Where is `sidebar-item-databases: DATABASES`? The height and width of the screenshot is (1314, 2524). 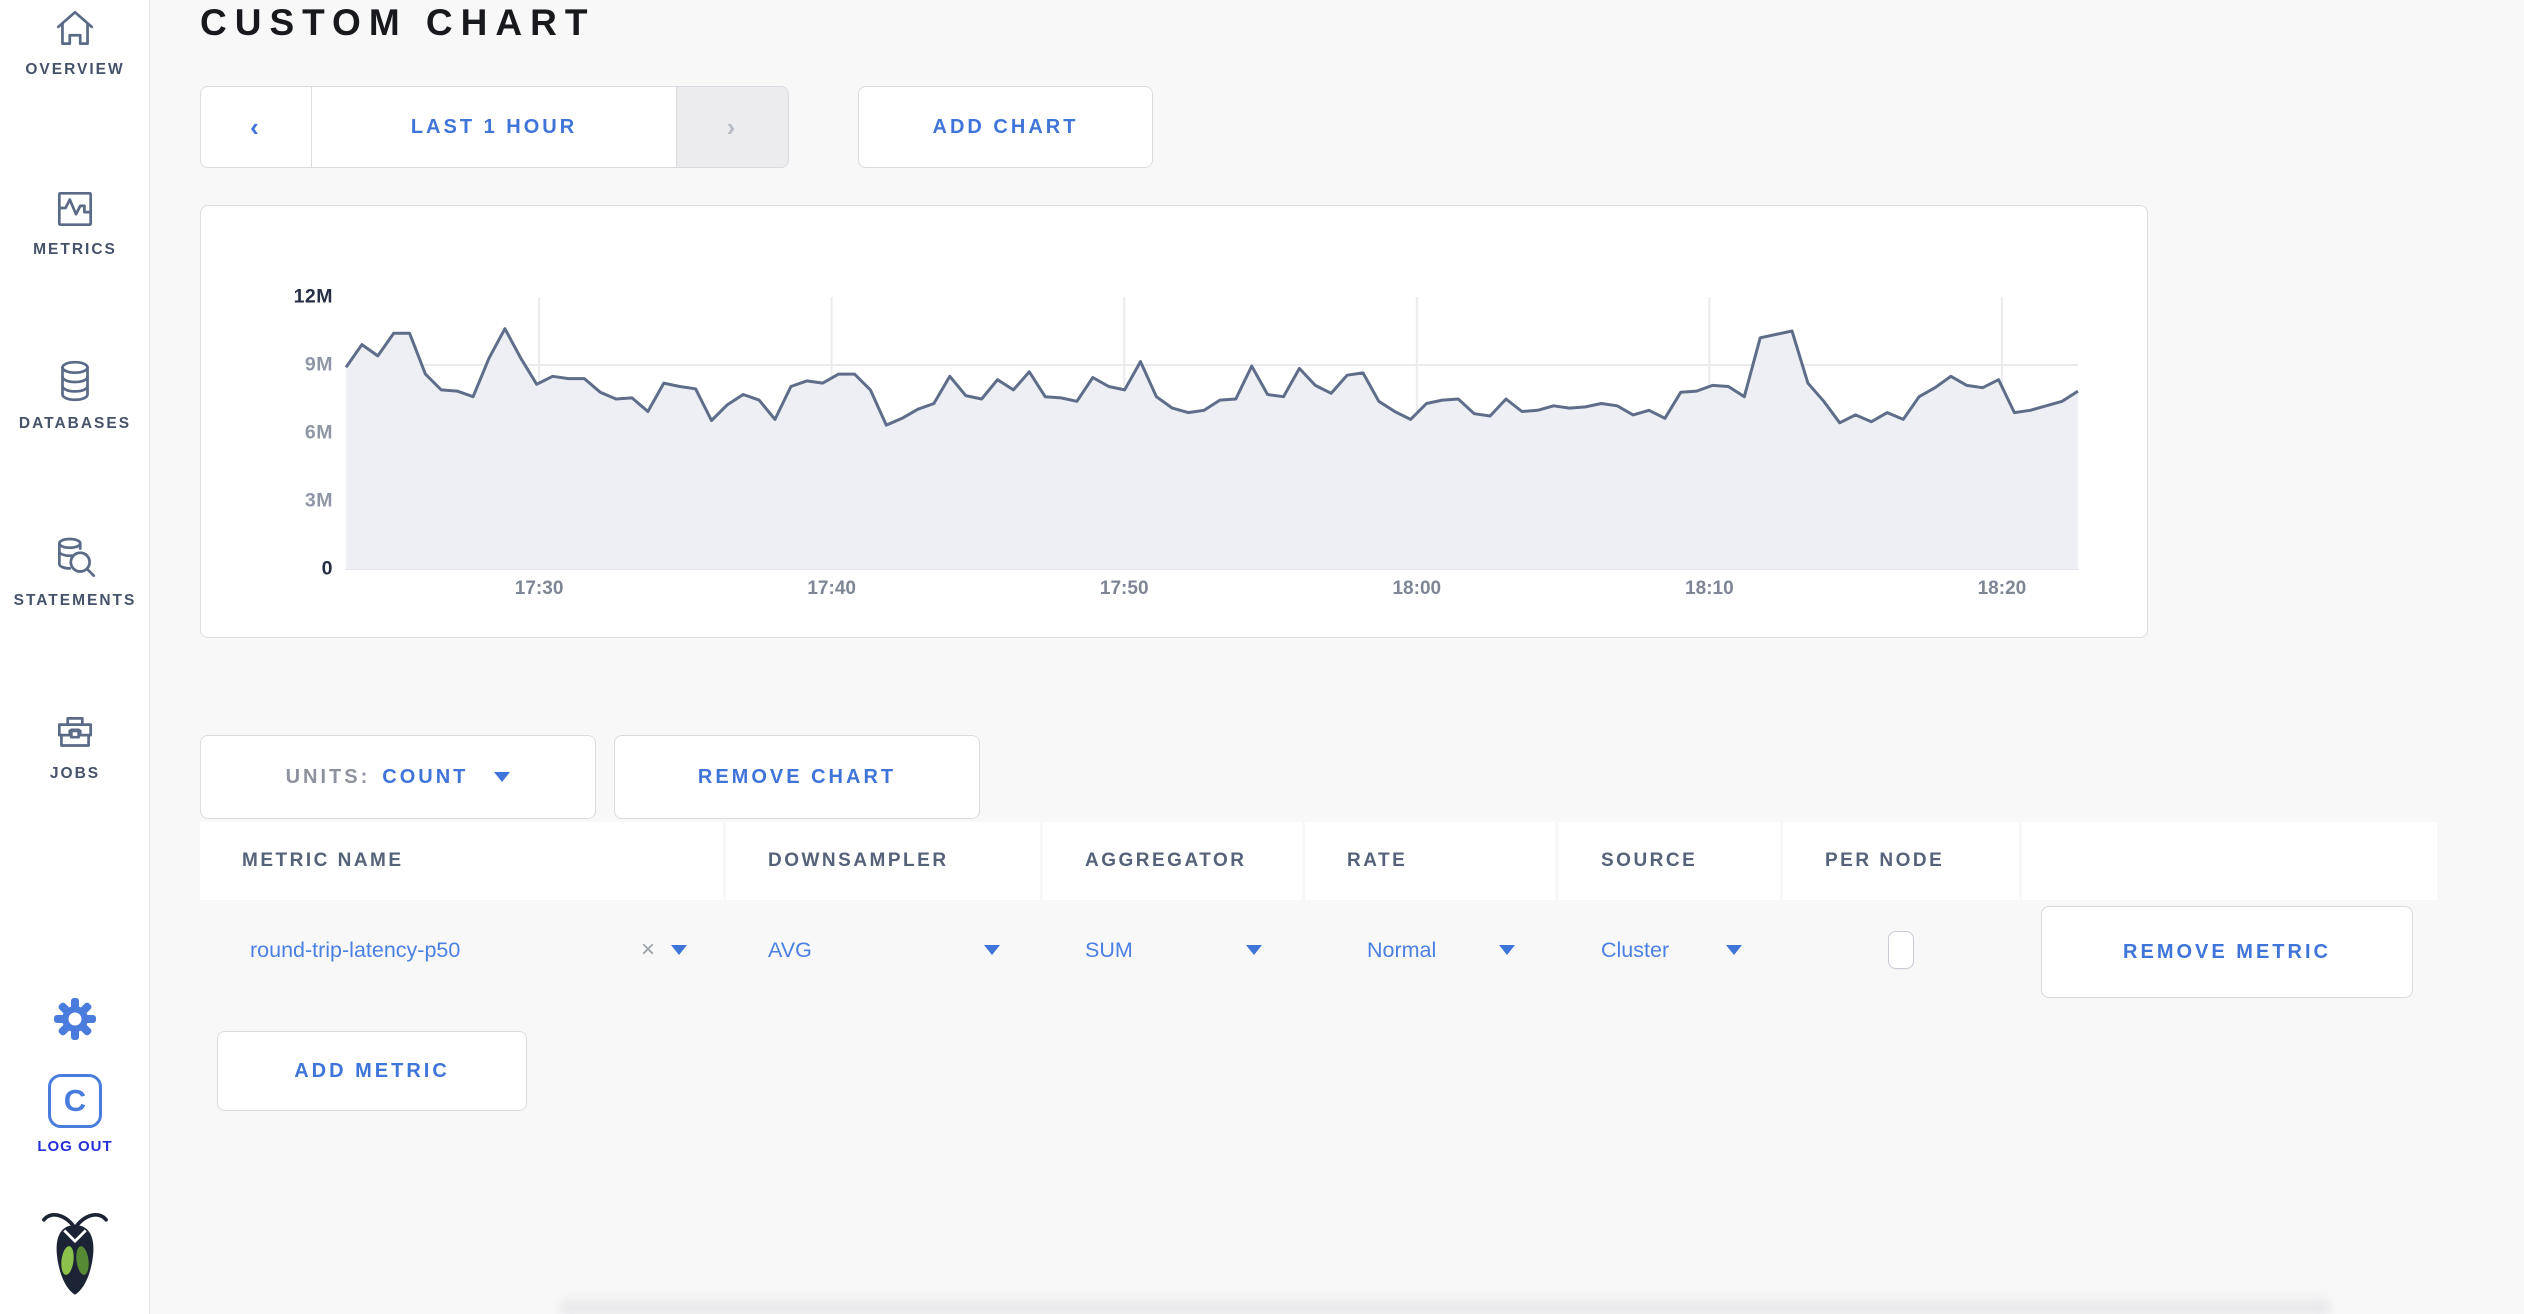
sidebar-item-databases: DATABASES is located at coordinates (75, 395).